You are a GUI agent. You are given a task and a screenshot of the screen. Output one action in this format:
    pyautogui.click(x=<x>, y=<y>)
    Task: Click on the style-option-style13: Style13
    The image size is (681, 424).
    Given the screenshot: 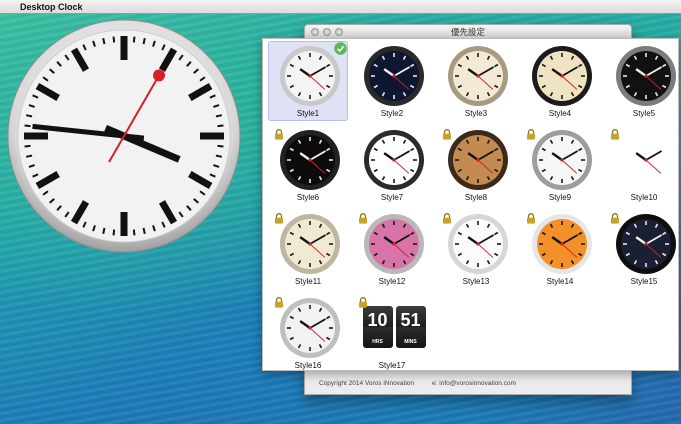 What is the action you would take?
    pyautogui.click(x=476, y=249)
    